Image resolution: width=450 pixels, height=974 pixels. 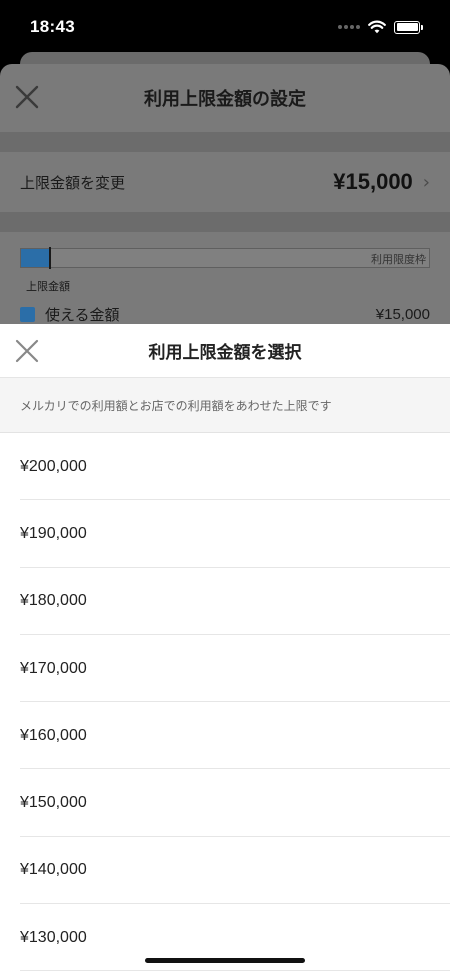 What do you see at coordinates (225, 405) in the screenshot?
I see `picker-note: メルカリでの利用額とお店での利用額をあわせた上限です` at bounding box center [225, 405].